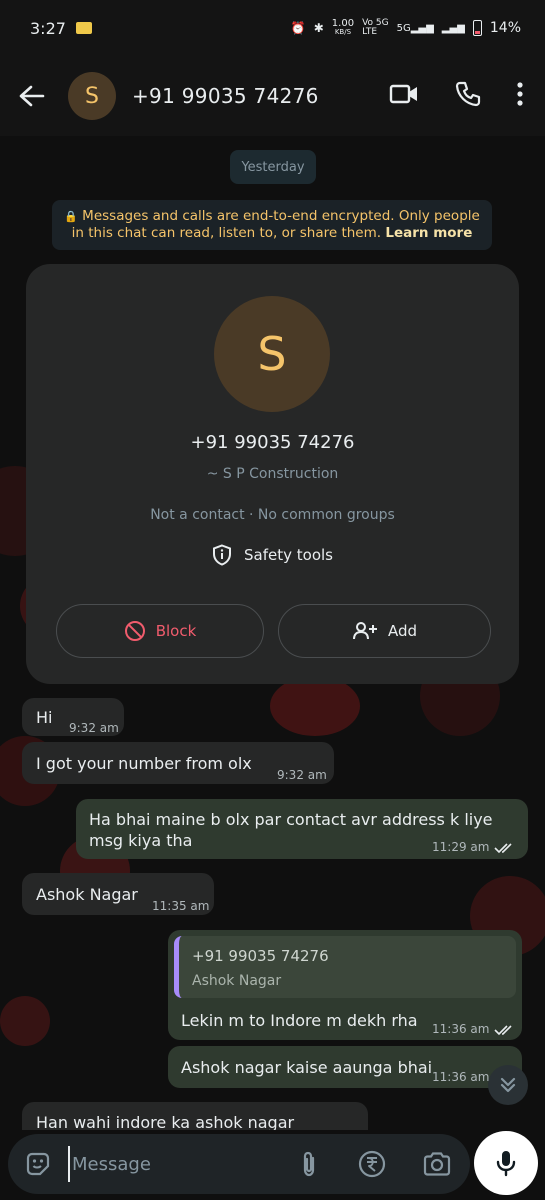 This screenshot has height=1200, width=545. I want to click on message-text: Lekin m to Indore m dekh rha, so click(299, 1020).